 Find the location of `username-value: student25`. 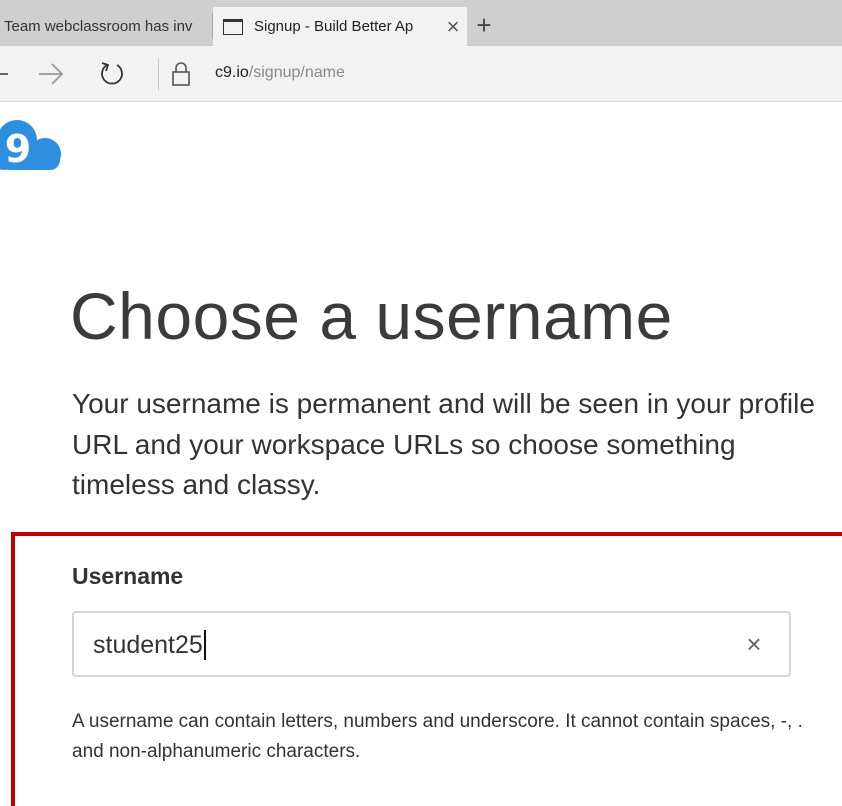

username-value: student25 is located at coordinates (148, 644).